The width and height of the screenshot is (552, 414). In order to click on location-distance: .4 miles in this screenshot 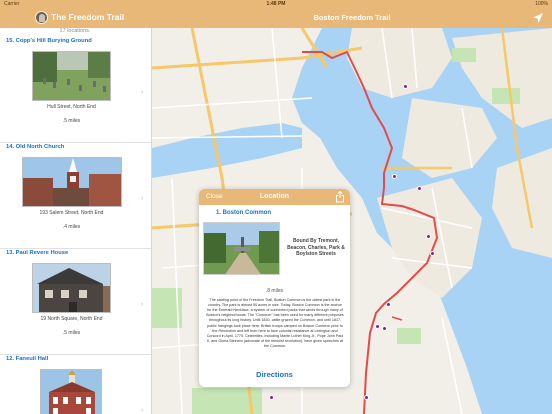, I will do `click(71, 227)`.